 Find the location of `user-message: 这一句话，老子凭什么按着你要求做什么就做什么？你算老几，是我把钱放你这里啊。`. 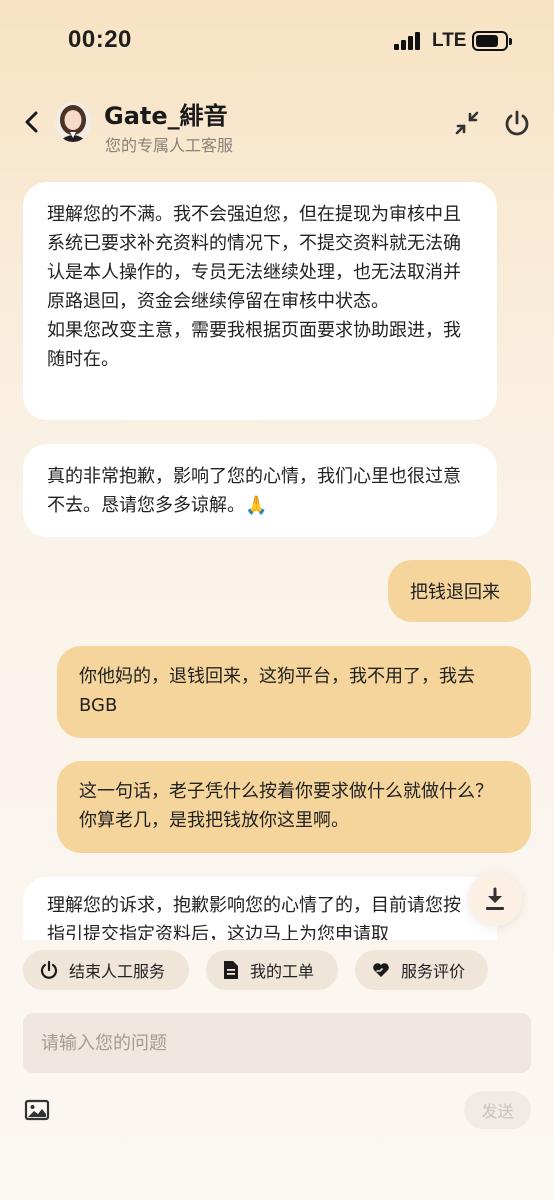

user-message: 这一句话，老子凭什么按着你要求做什么就做什么？你算老几，是我把钱放你这里啊。 is located at coordinates (294, 807).